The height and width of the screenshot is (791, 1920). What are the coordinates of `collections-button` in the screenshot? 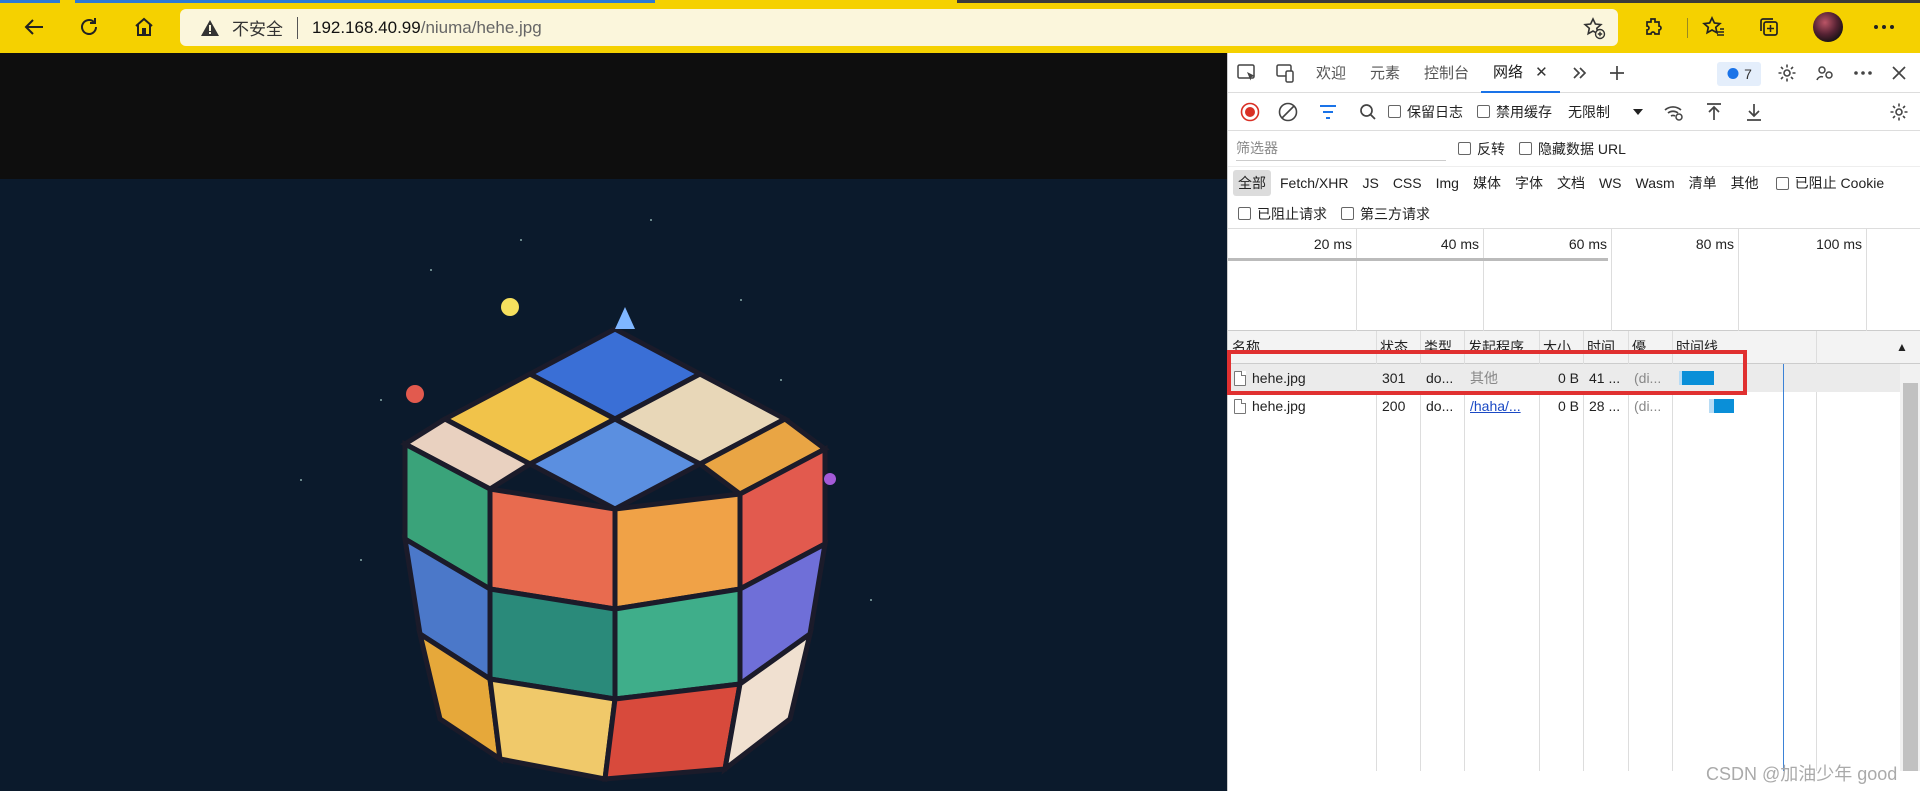 It's located at (1769, 27).